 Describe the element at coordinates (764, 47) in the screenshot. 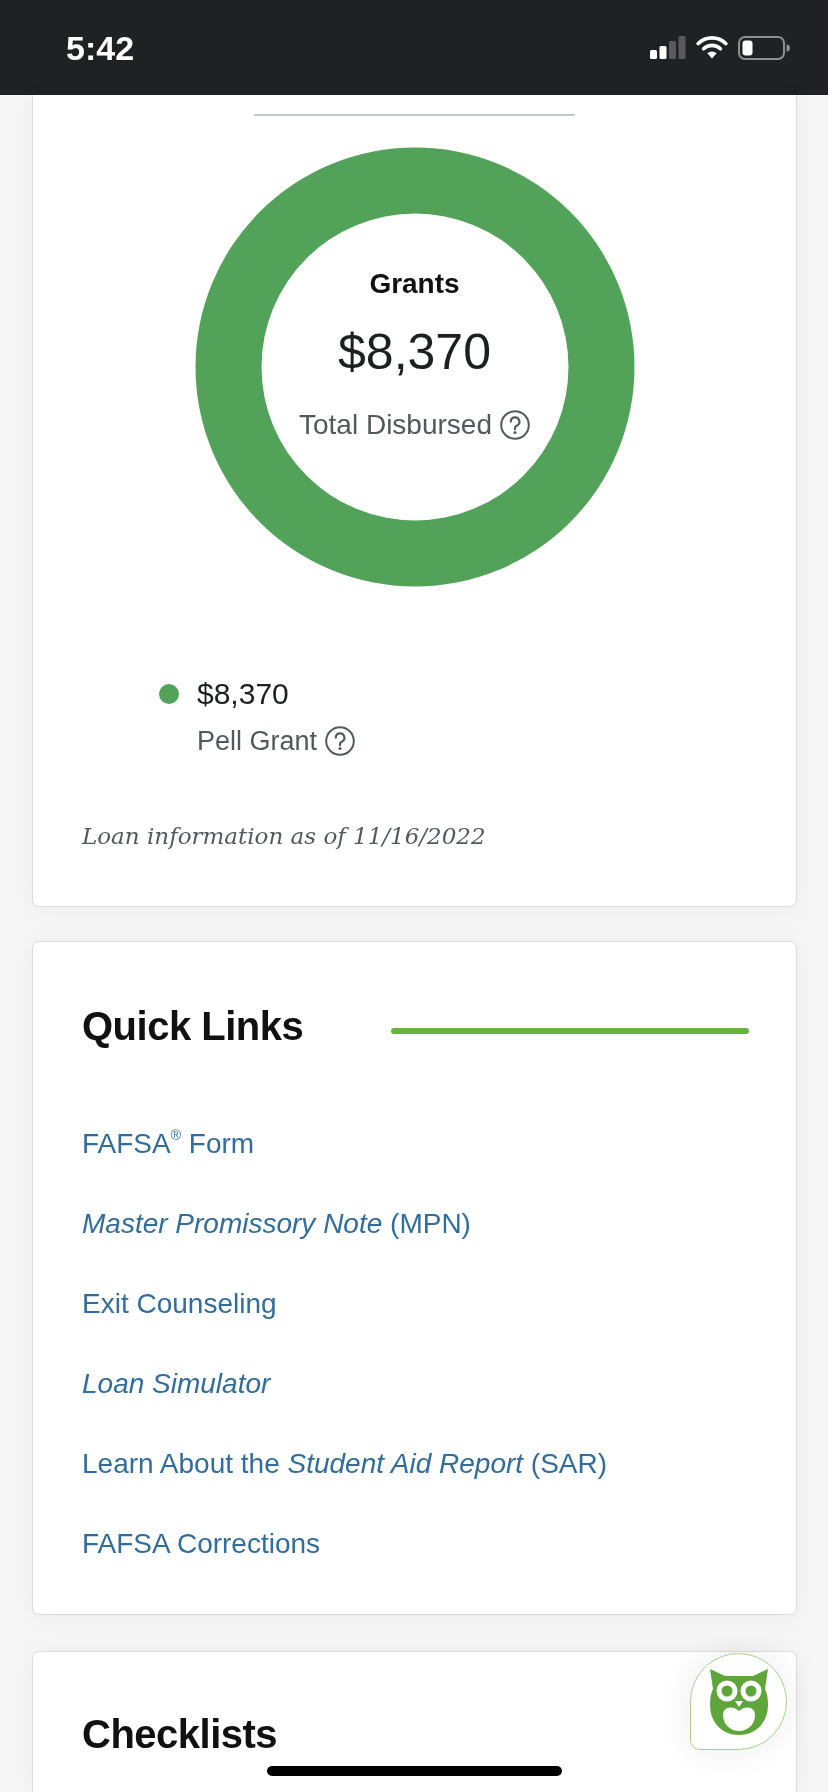

I see `battery-icon` at that location.